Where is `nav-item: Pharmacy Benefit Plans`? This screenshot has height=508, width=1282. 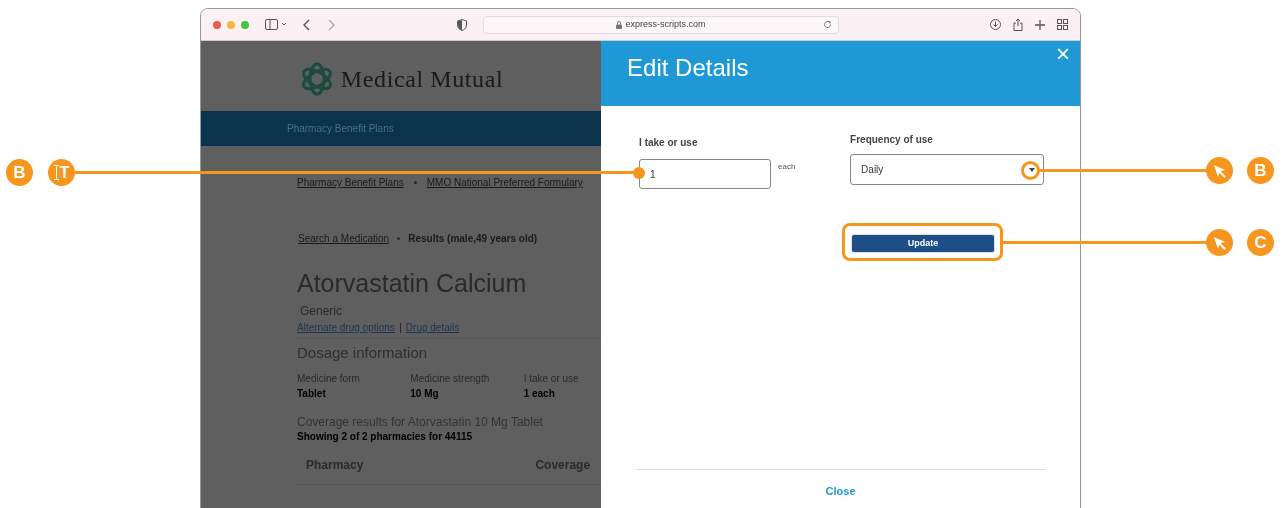
nav-item: Pharmacy Benefit Plans is located at coordinates (340, 128).